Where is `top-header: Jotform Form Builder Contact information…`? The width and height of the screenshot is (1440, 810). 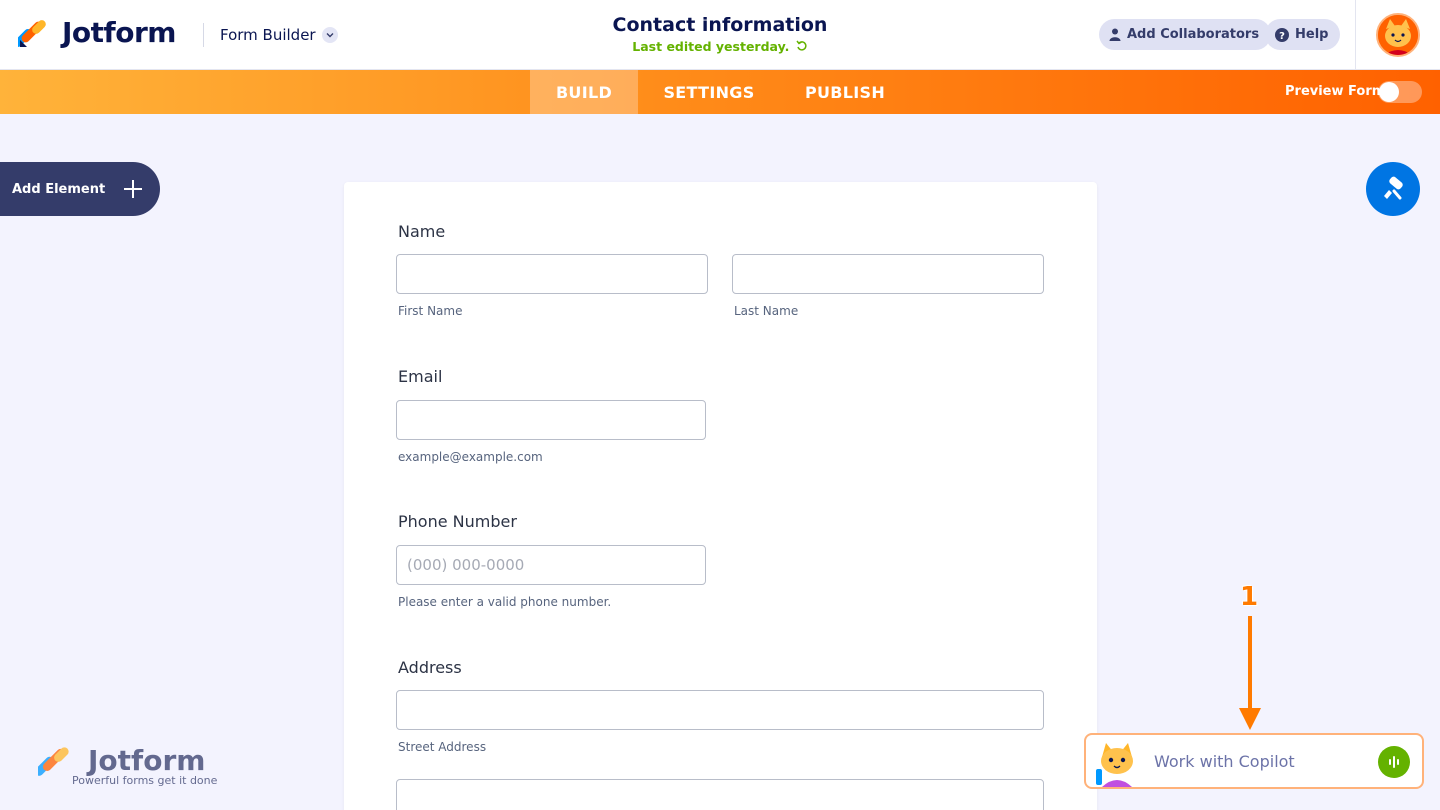 top-header: Jotform Form Builder Contact information… is located at coordinates (720, 35).